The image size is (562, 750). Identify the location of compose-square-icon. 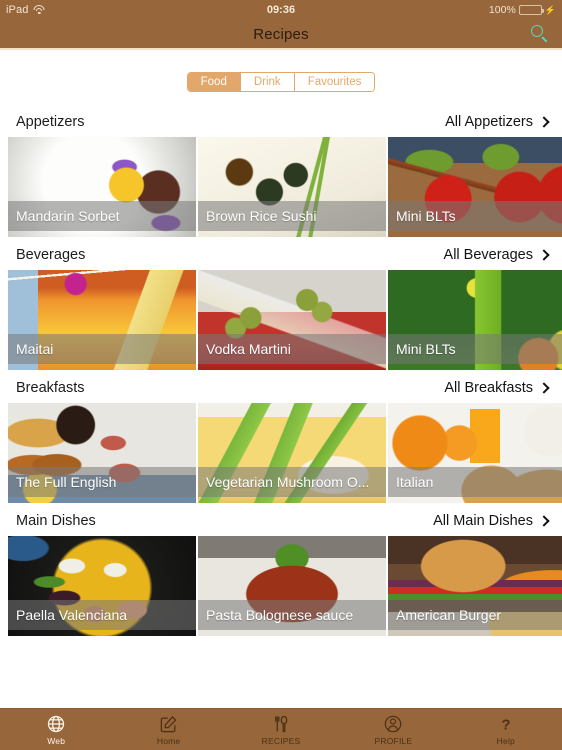
(168, 723).